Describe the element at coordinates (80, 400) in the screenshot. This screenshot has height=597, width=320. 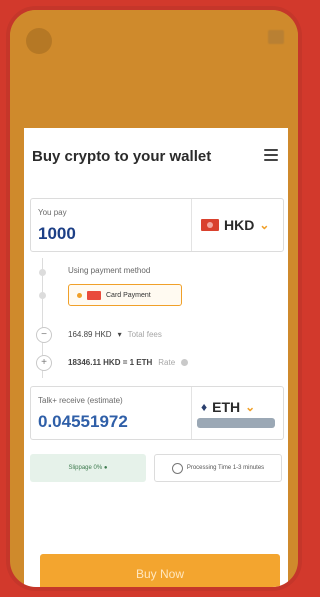
I see `receive-label: Talk+ receive (estimate)` at that location.